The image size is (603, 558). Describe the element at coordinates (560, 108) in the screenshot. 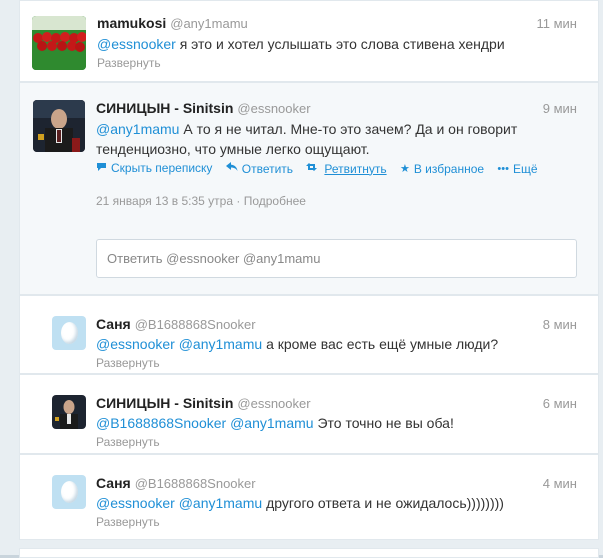

I see `tweet-time: 9 мин` at that location.